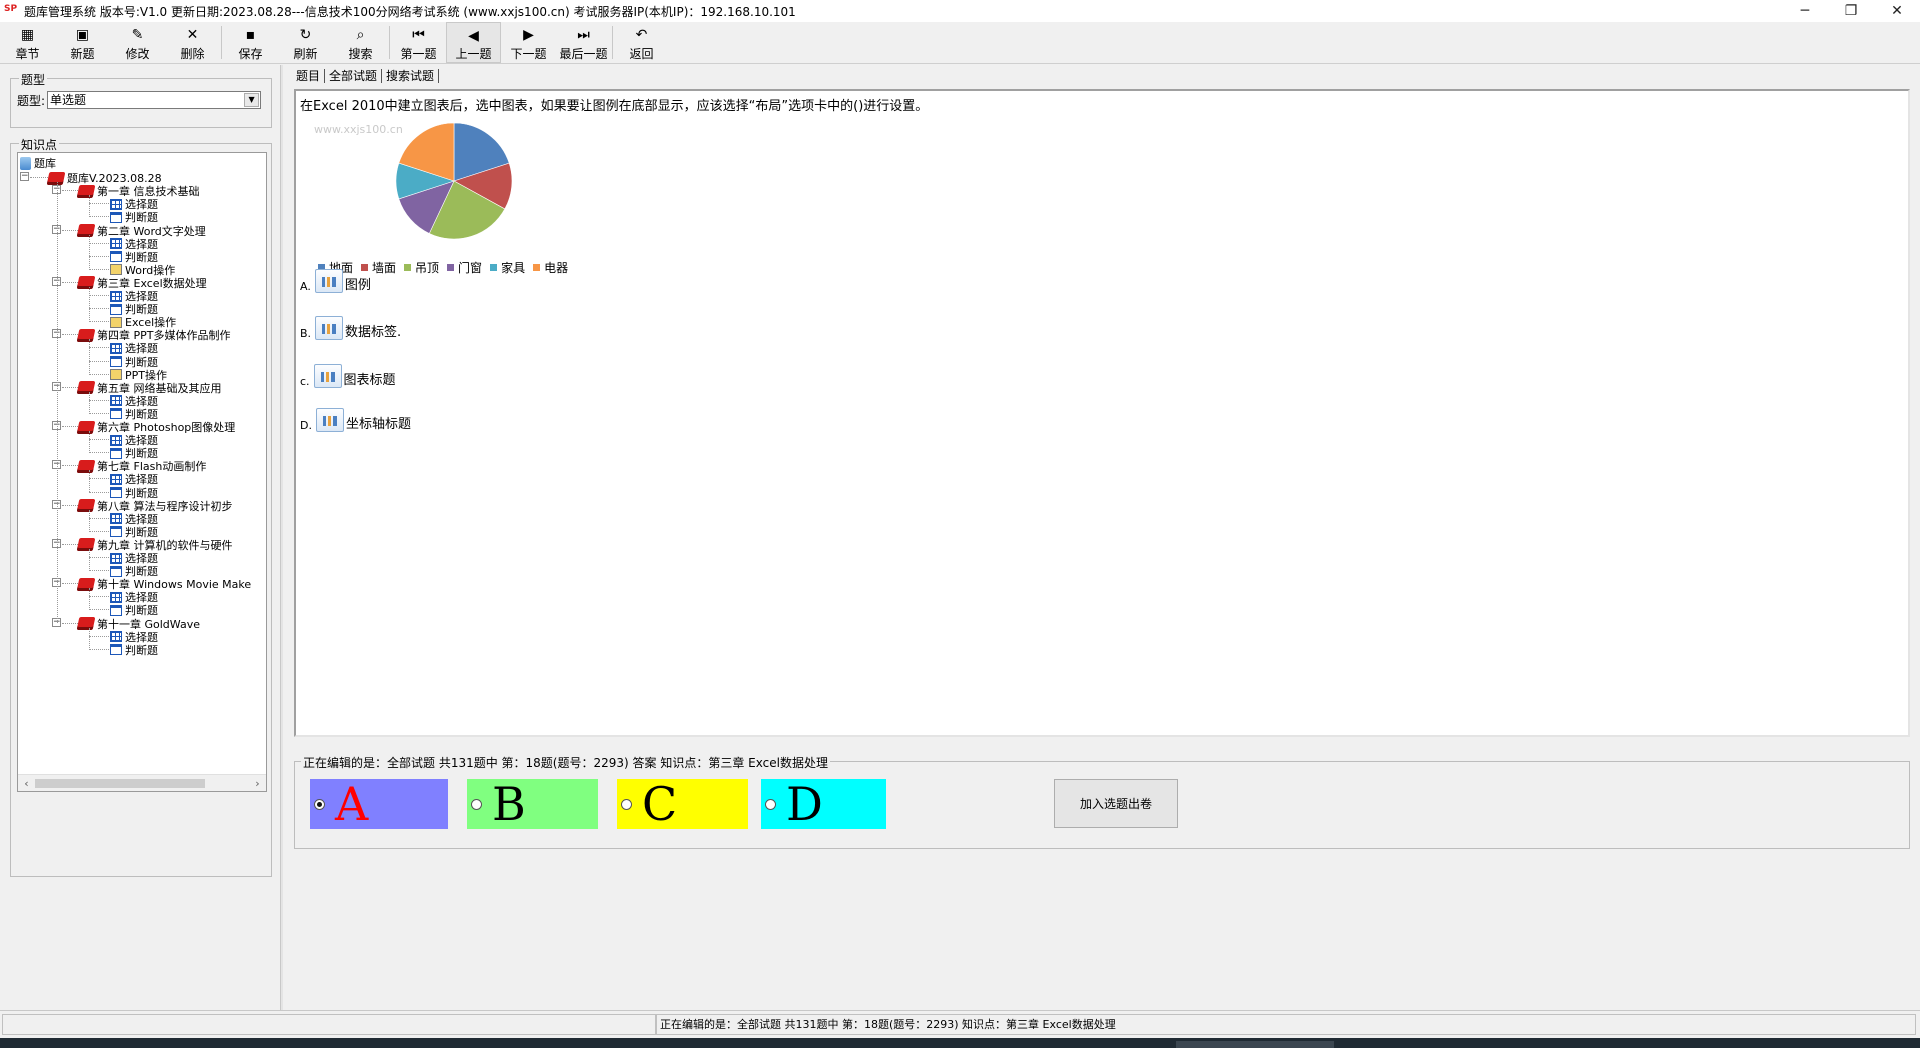 This screenshot has width=1920, height=1048. Describe the element at coordinates (378, 424) in the screenshot. I see `option-d-text: 坐标轴标题` at that location.